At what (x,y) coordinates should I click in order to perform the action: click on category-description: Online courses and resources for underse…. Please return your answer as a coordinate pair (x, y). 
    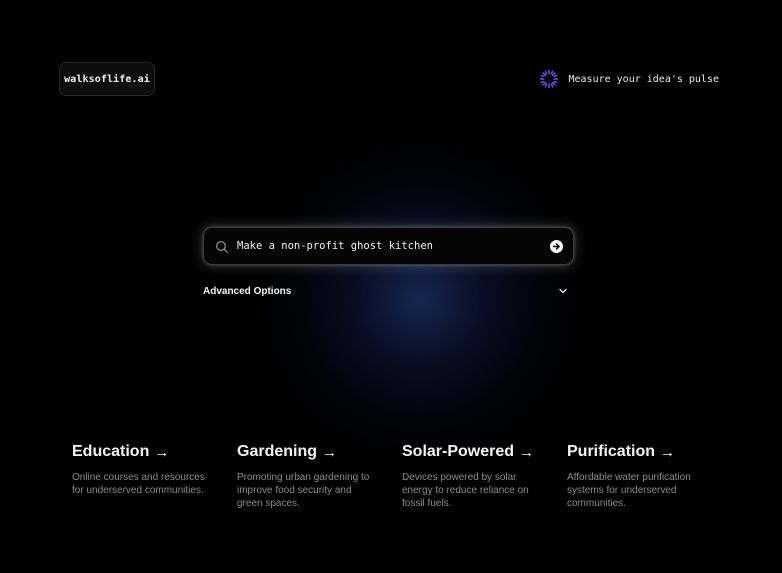
    Looking at the image, I should click on (138, 484).